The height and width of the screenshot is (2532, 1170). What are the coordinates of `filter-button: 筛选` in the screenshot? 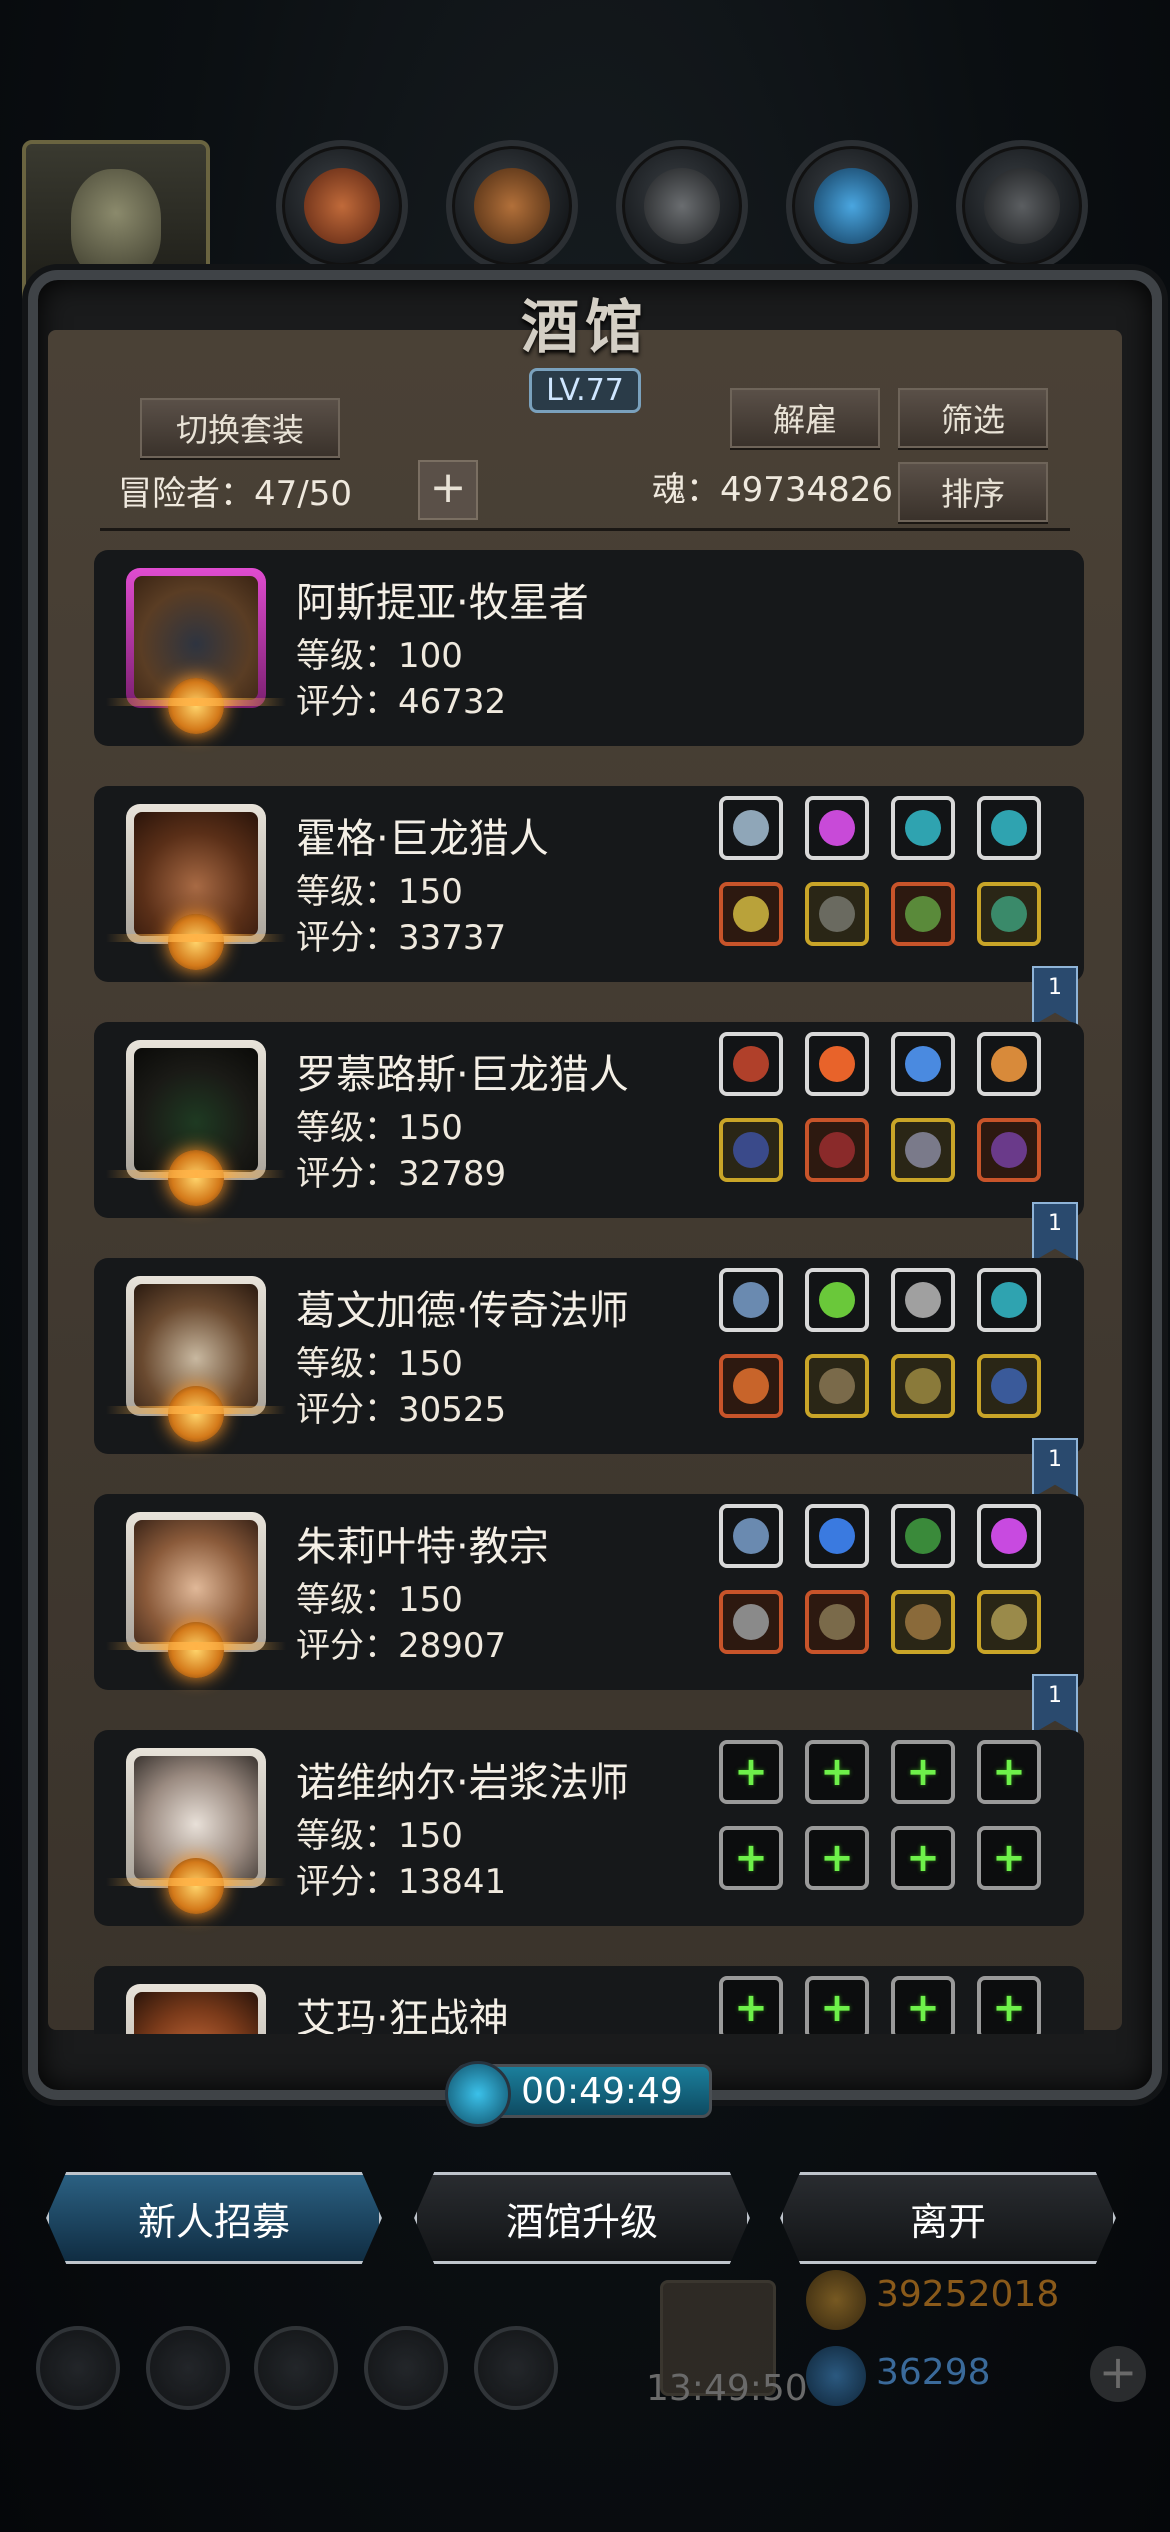 It's located at (973, 418).